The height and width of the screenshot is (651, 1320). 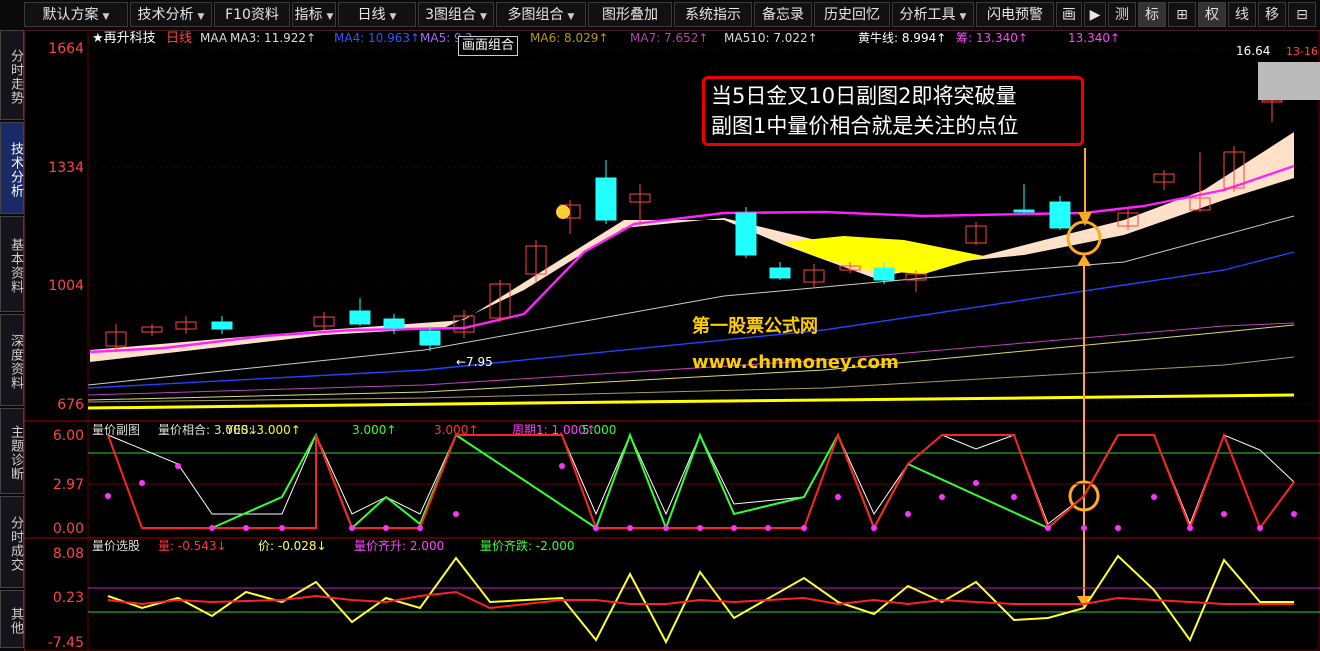 I want to click on callout-line-1: 当5日金叉10日副图2即将突破量, so click(x=864, y=96).